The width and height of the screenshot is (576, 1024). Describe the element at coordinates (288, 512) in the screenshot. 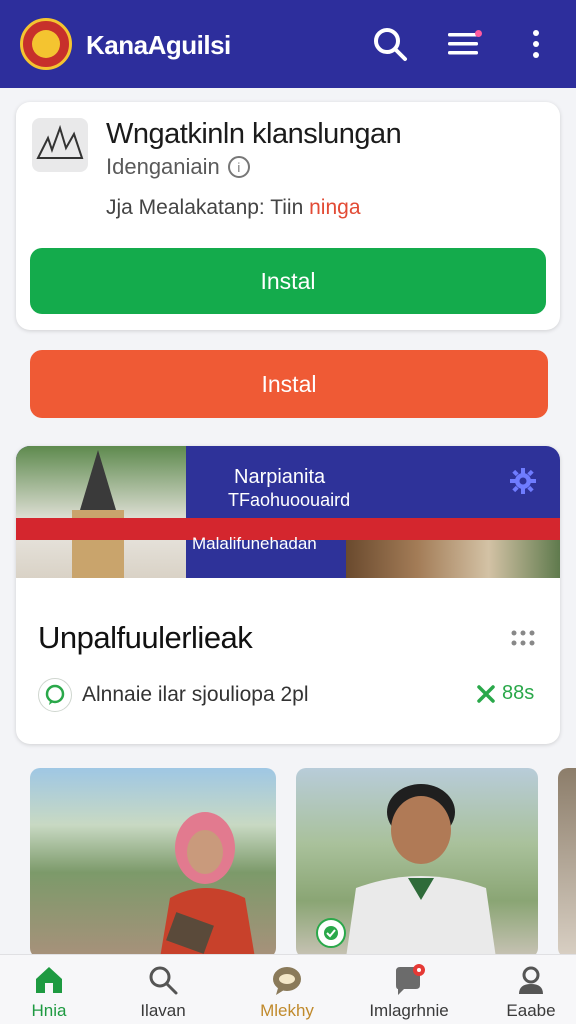

I see `feature-banner: Narpianita TFaohuoouaird Malalifunehadan` at that location.